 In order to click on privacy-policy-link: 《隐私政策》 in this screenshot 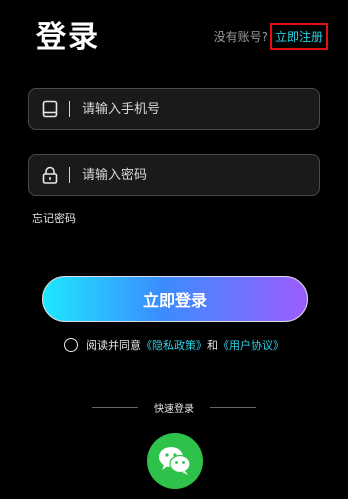, I will do `click(174, 345)`.